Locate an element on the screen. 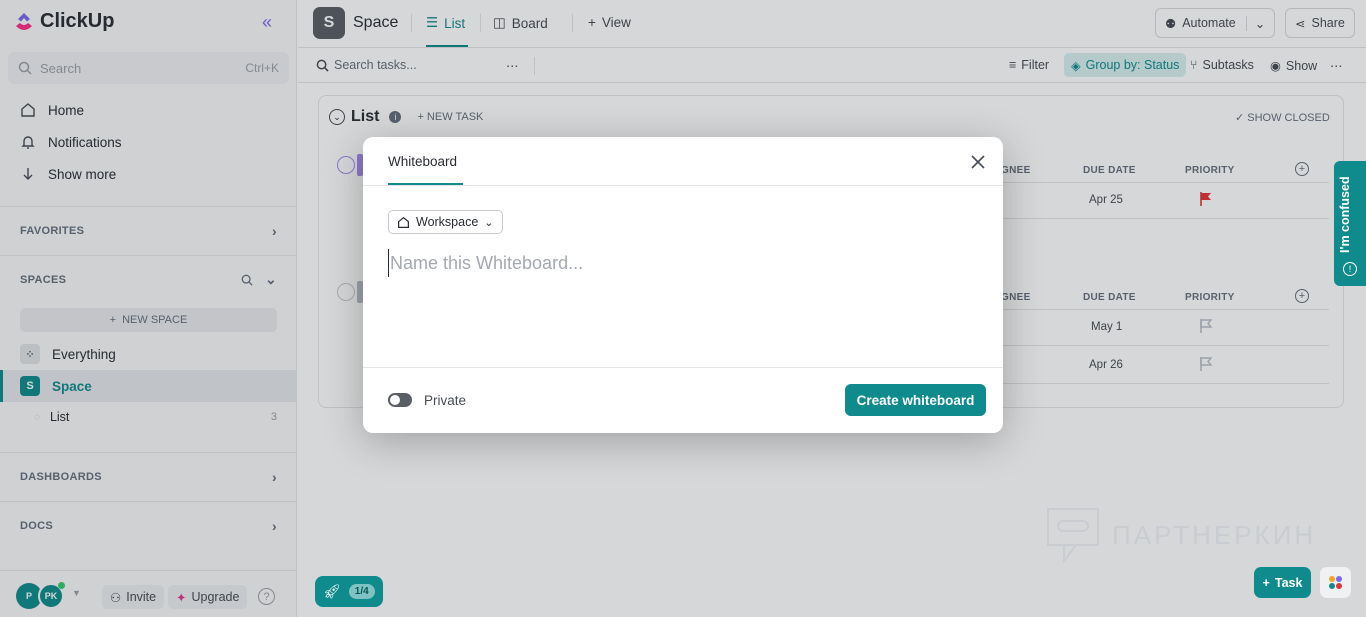 The width and height of the screenshot is (1366, 617). apps-button is located at coordinates (1335, 582).